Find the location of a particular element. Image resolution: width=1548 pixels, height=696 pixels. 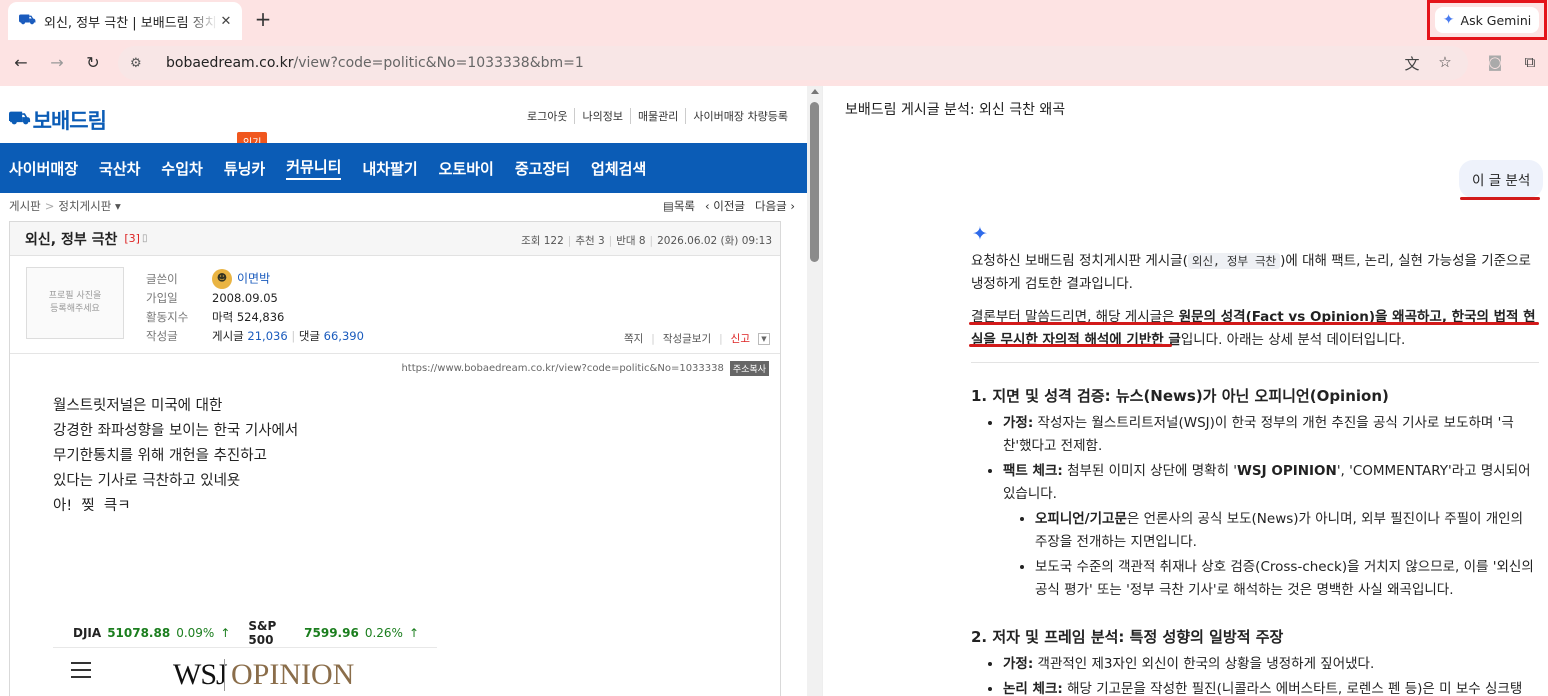

ticker-symbol: DJIA is located at coordinates (87, 632).